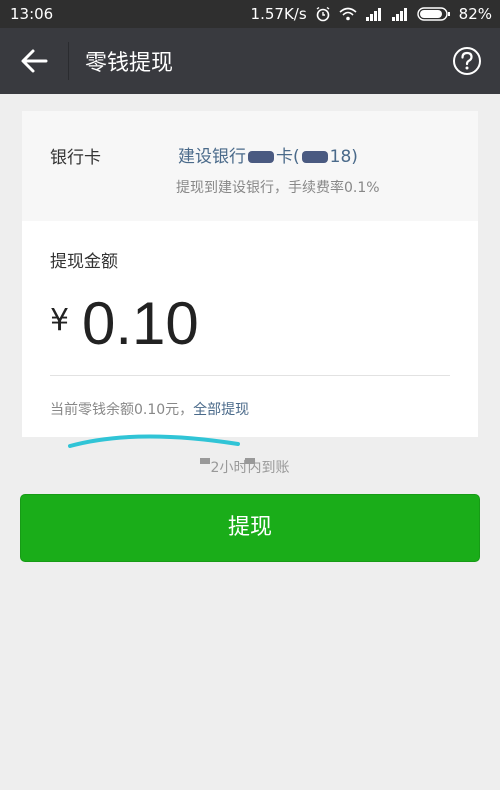 The height and width of the screenshot is (790, 500). I want to click on page-title: 零钱提现, so click(129, 63).